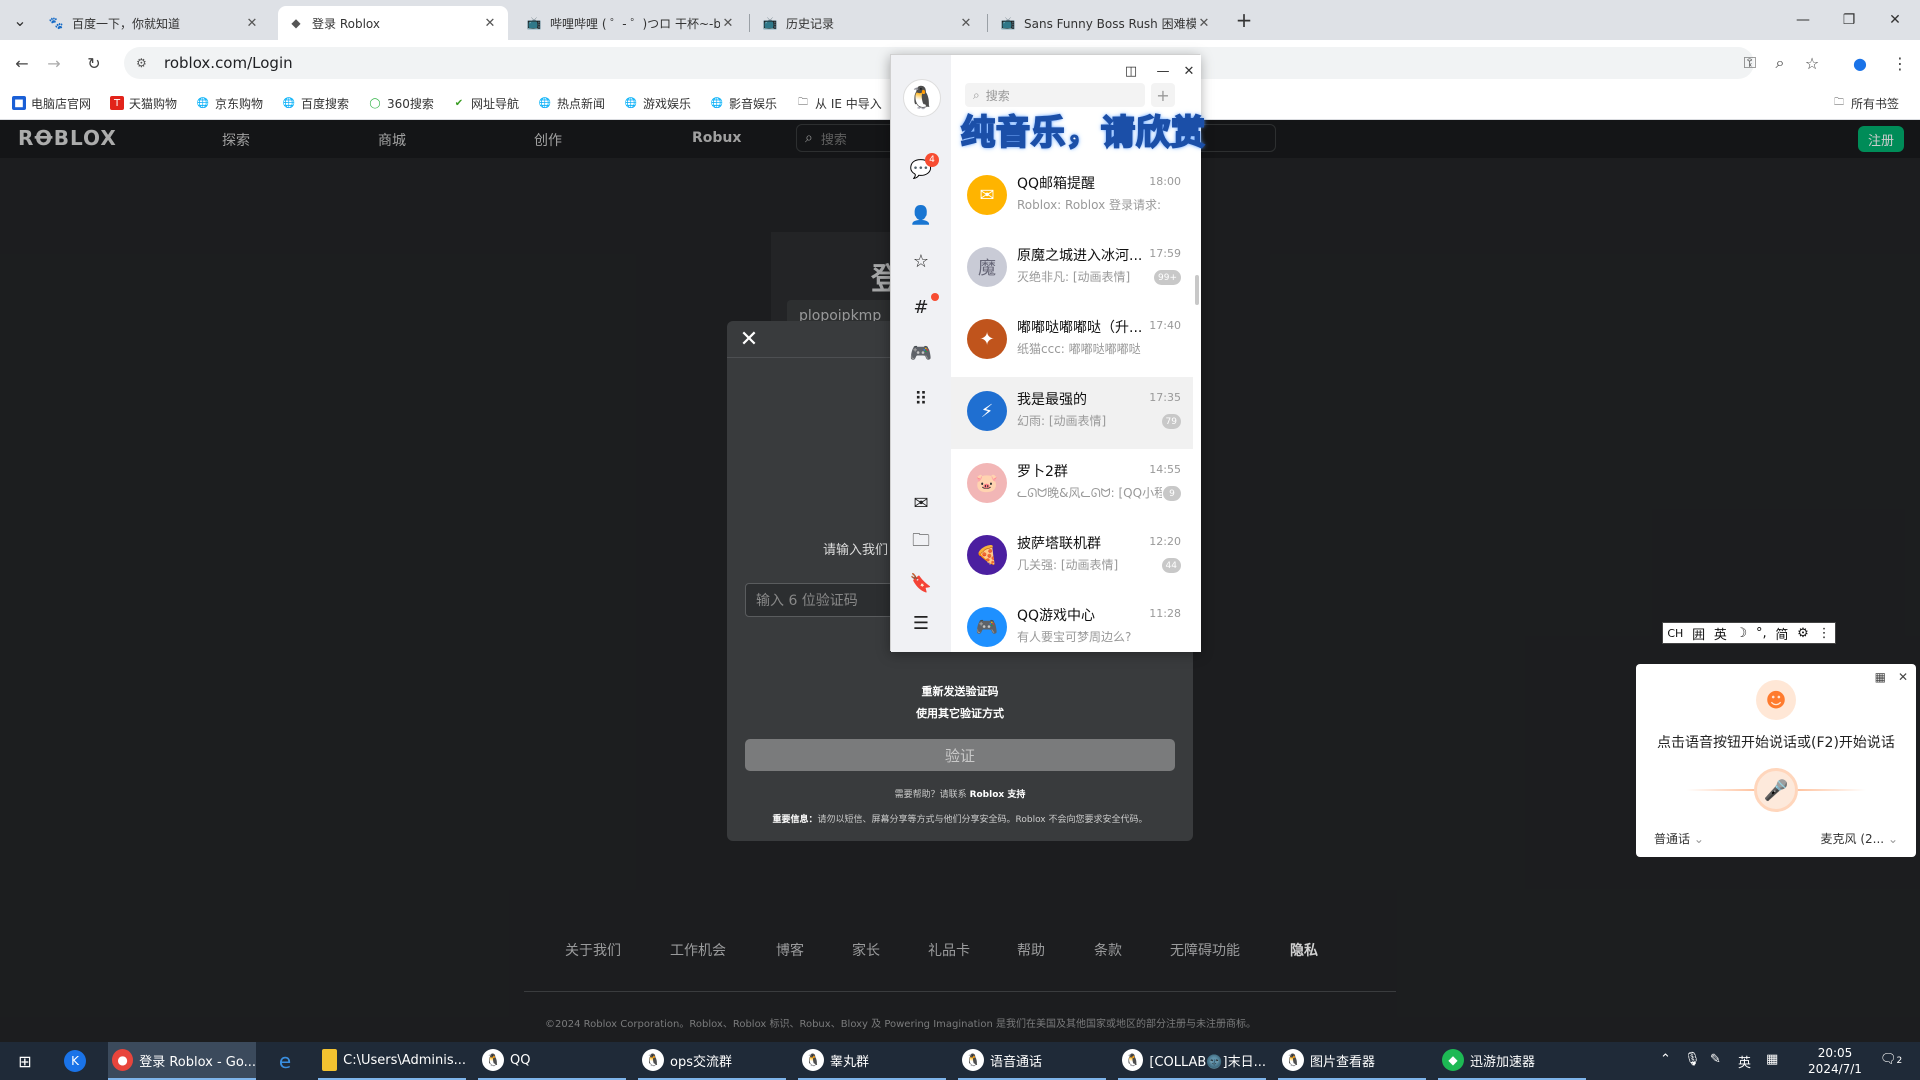 This screenshot has width=1920, height=1080. What do you see at coordinates (1812, 63) in the screenshot?
I see `bookmark-star-icon: ☆` at bounding box center [1812, 63].